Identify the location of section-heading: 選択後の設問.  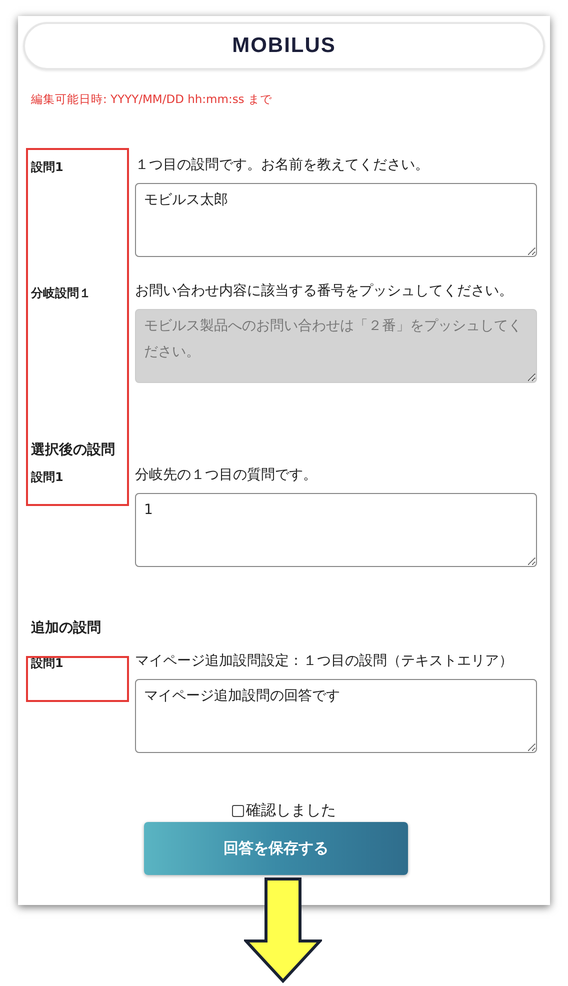
(73, 450).